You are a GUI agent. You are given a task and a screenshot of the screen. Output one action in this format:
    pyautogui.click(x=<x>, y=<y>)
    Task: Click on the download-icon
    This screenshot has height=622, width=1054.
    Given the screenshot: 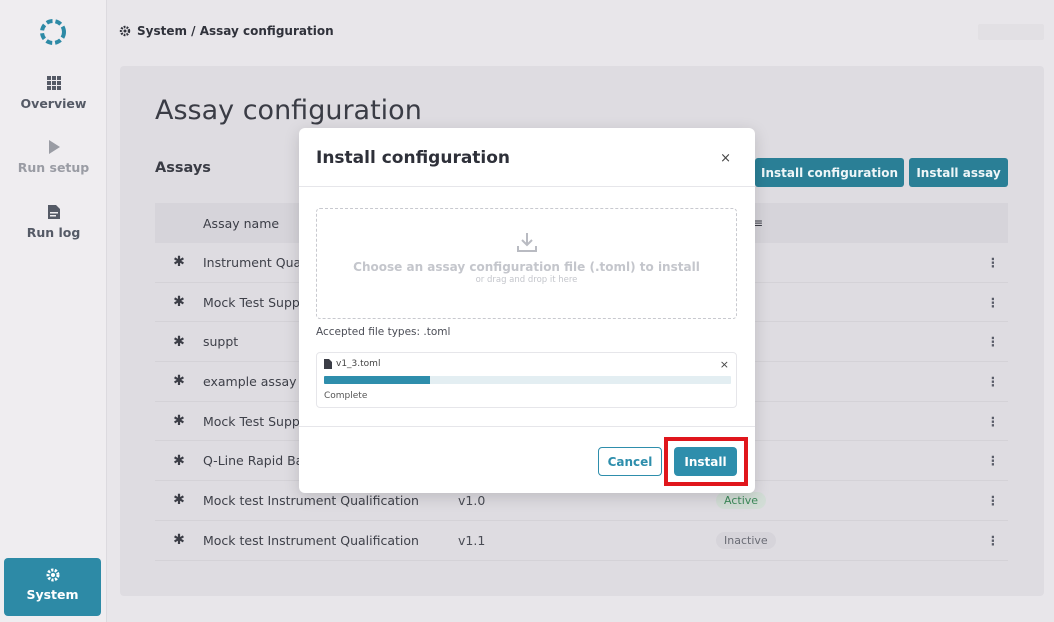 What is the action you would take?
    pyautogui.click(x=526, y=242)
    